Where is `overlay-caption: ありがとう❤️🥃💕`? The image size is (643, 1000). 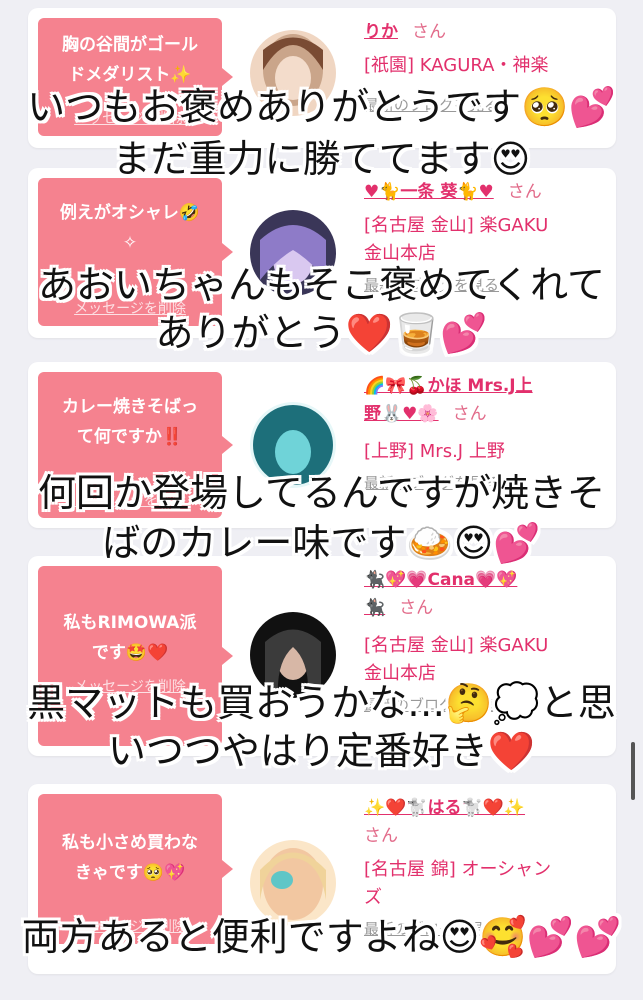 overlay-caption: ありがとう❤️🥃💕 is located at coordinates (321, 333).